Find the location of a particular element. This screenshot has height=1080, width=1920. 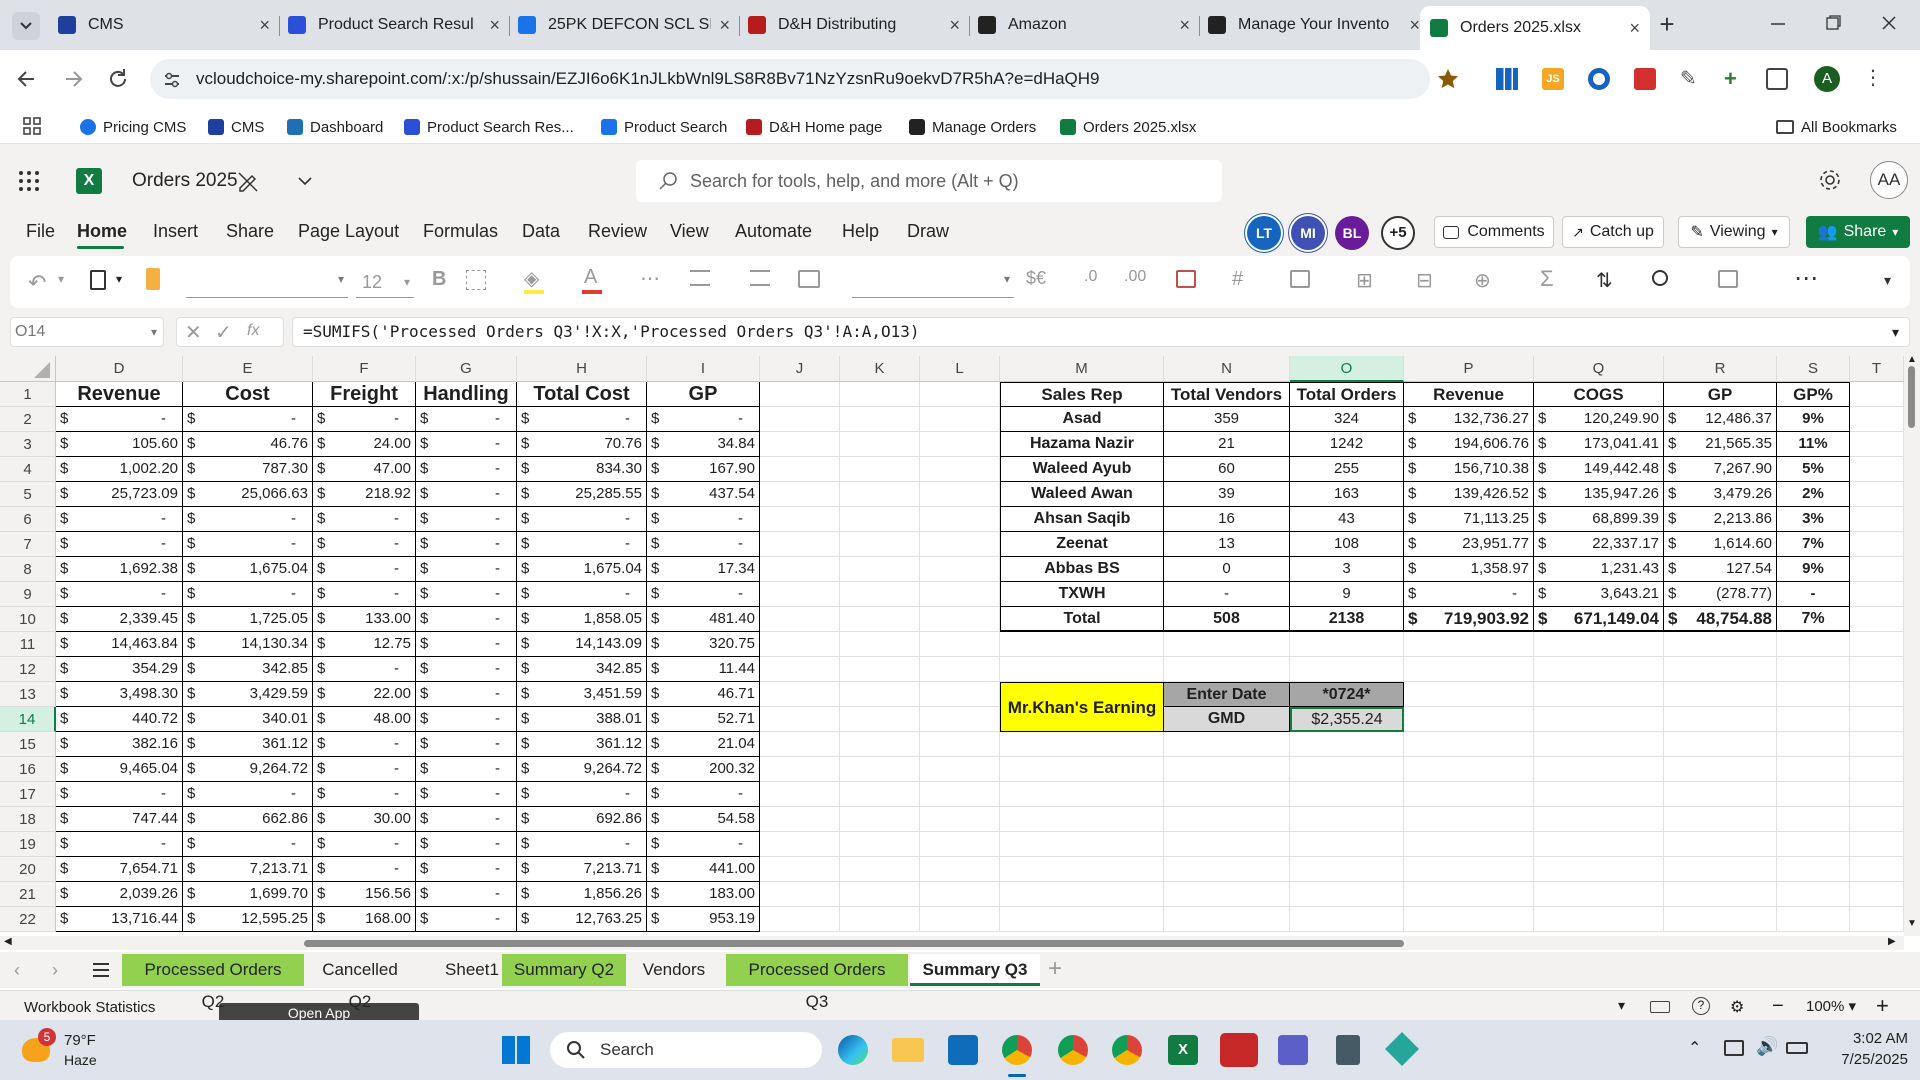

summary-cell: 324 is located at coordinates (1347, 419).